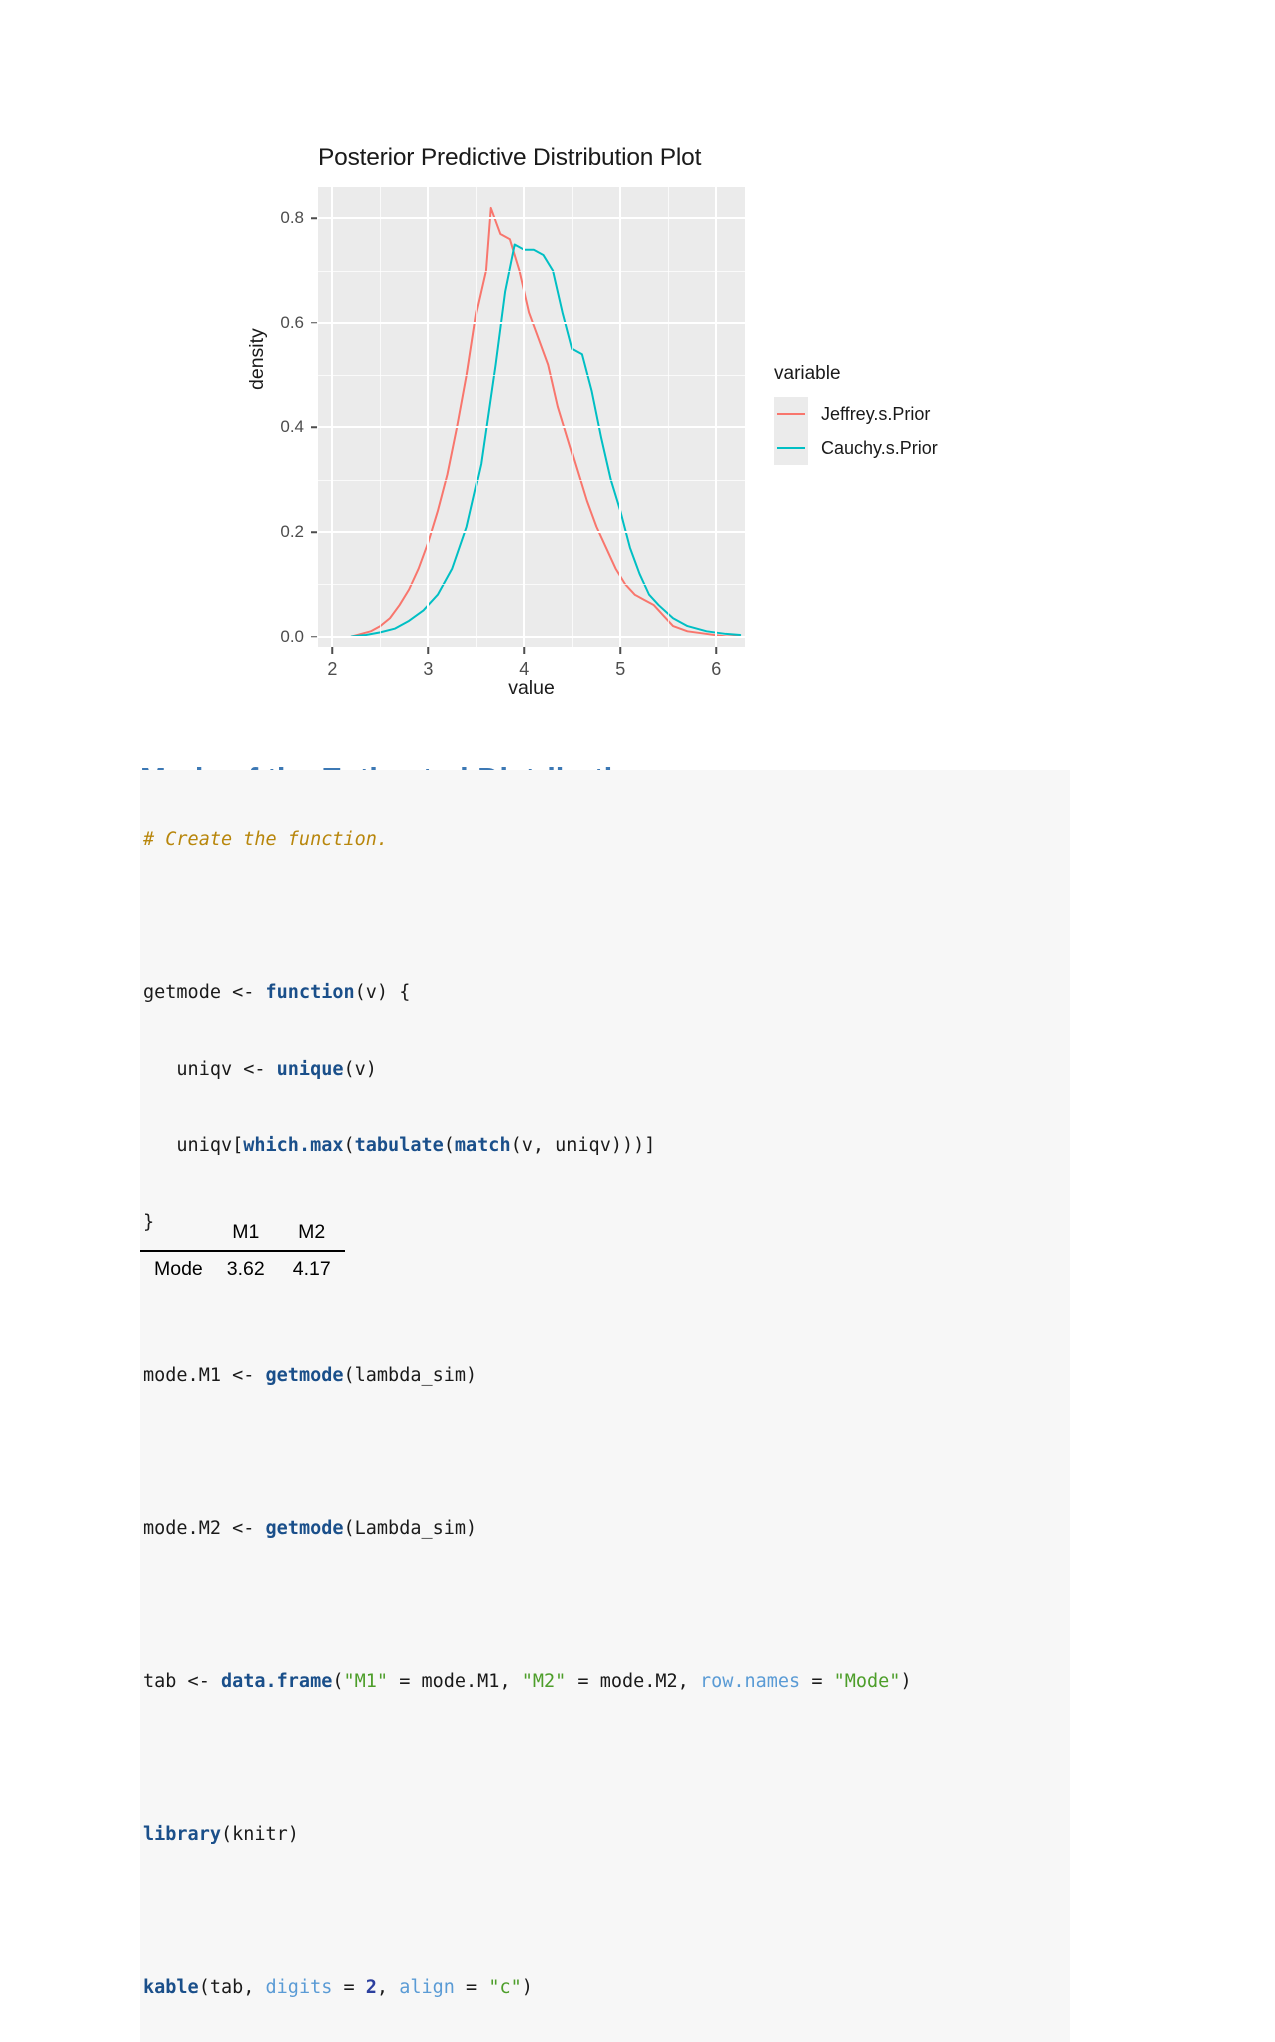 This screenshot has height=2042, width=1275. What do you see at coordinates (505, 1987) in the screenshot?
I see `code-token-string: "c"` at bounding box center [505, 1987].